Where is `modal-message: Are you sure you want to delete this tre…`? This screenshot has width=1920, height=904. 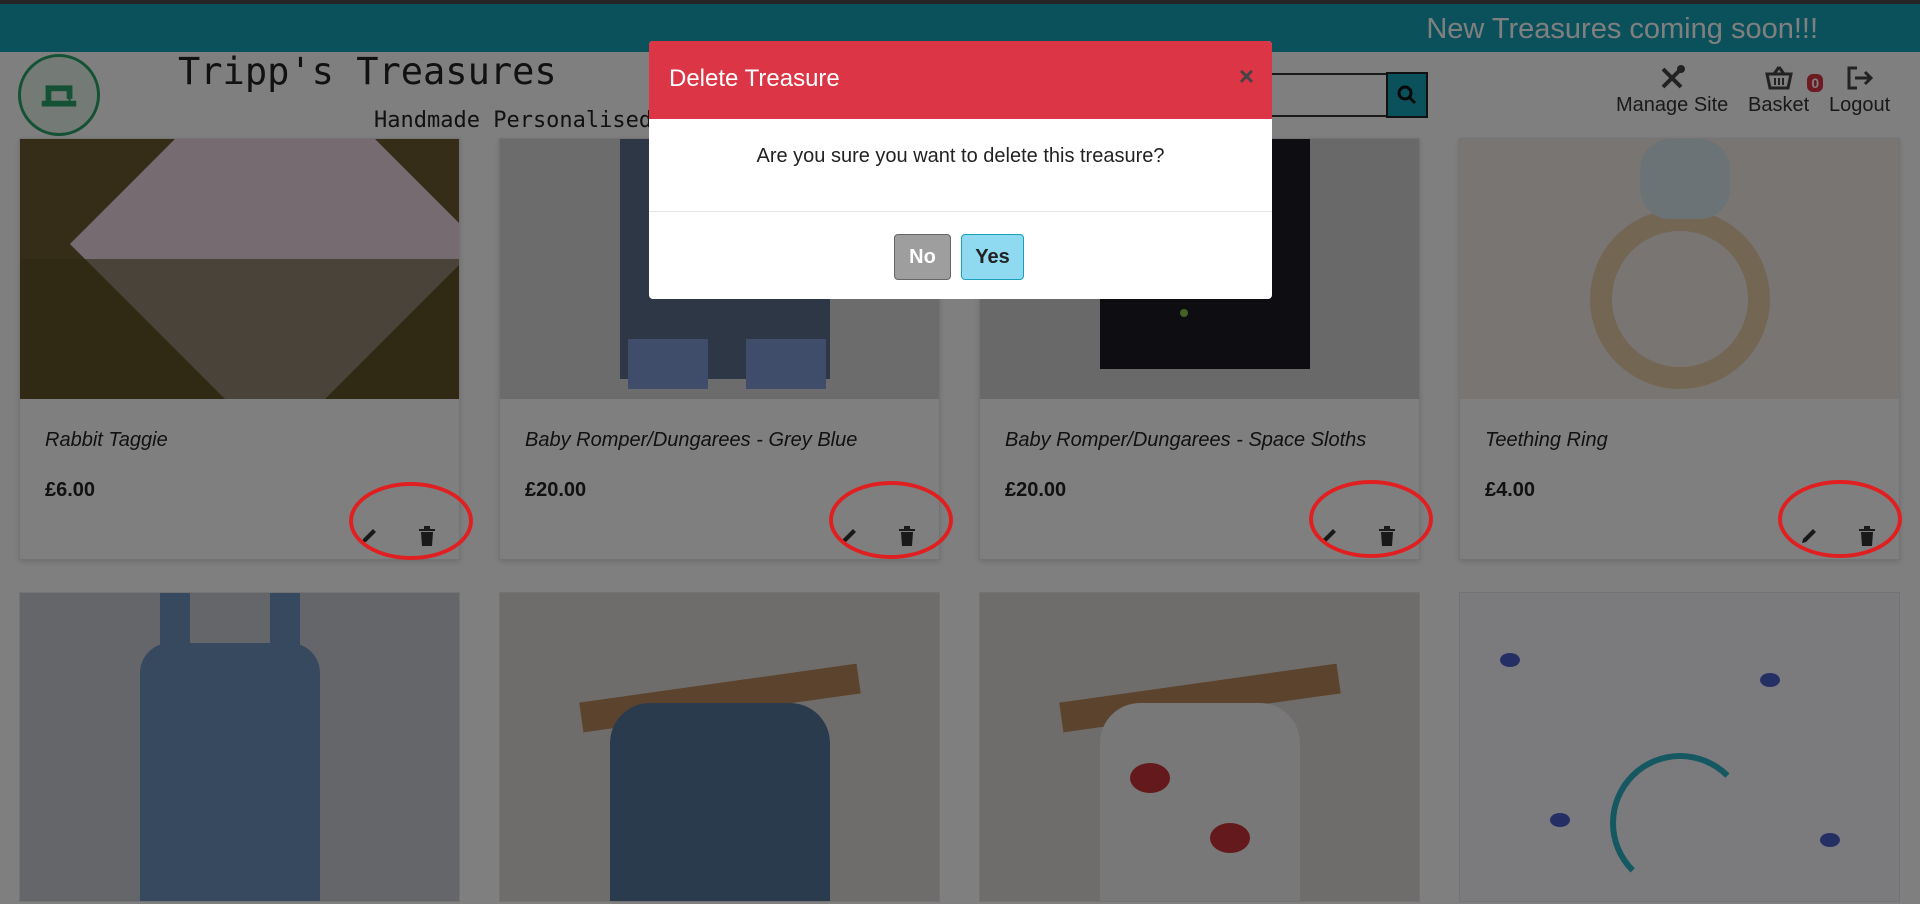
modal-message: Are you sure you want to delete this tre… is located at coordinates (960, 165).